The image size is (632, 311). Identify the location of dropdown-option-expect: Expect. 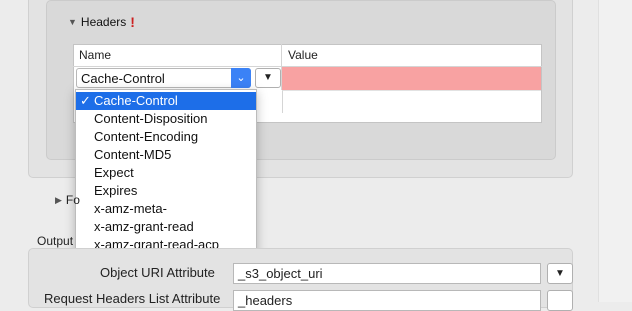
(166, 173).